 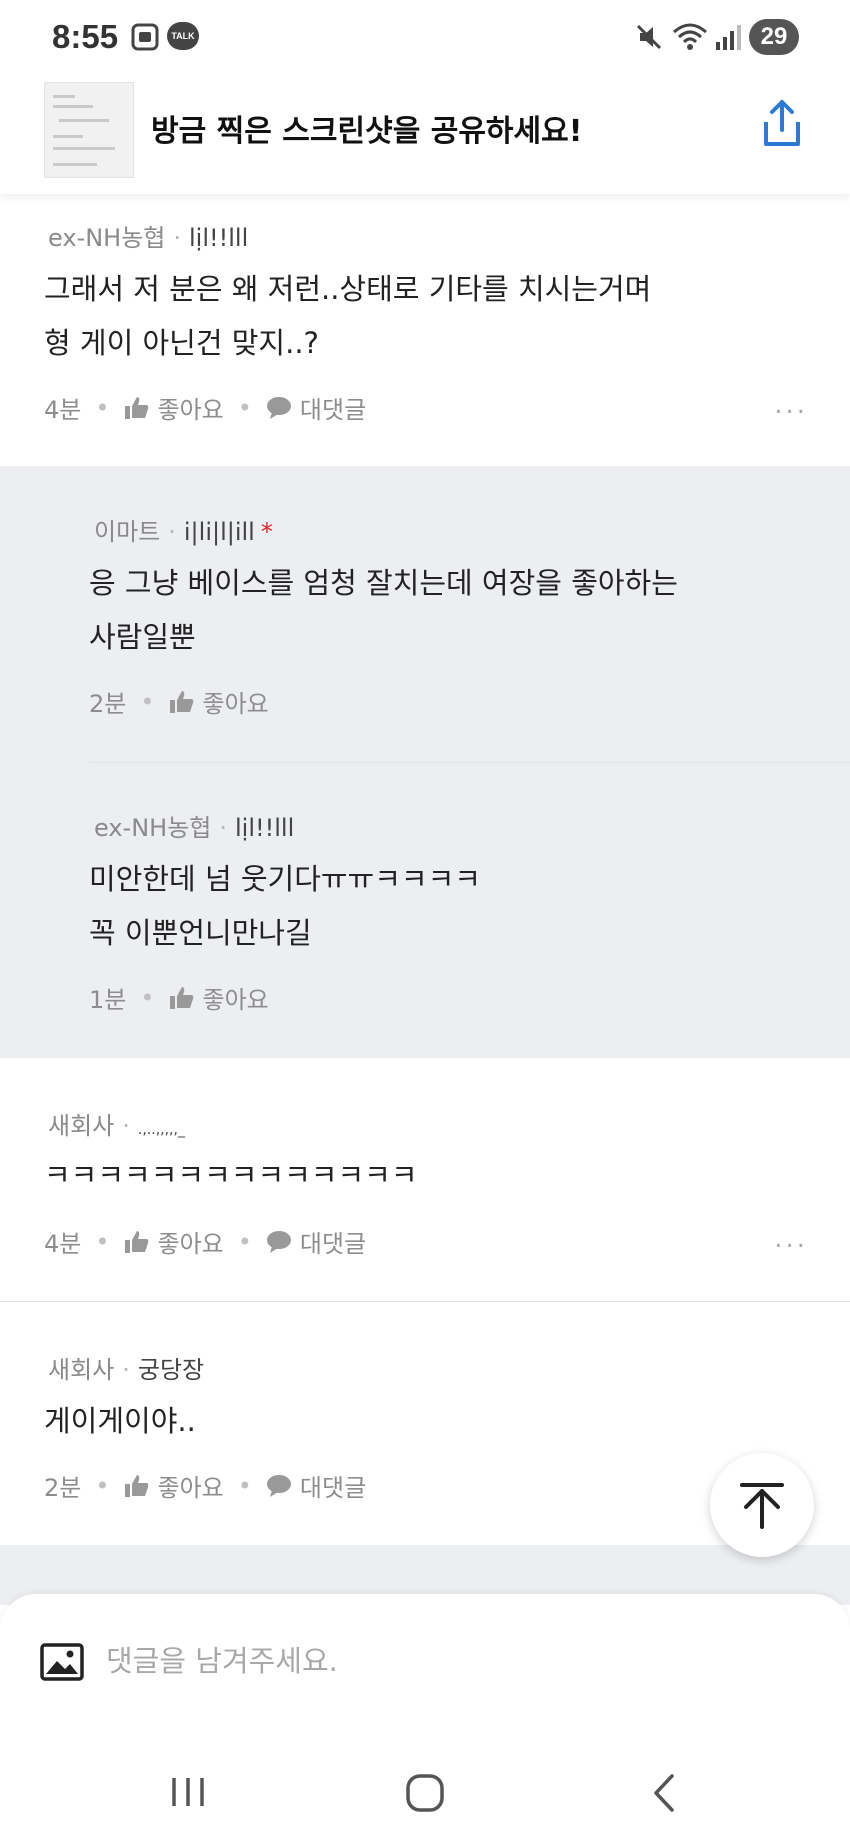 What do you see at coordinates (127, 532) in the screenshot?
I see `comment-author: 이마트` at bounding box center [127, 532].